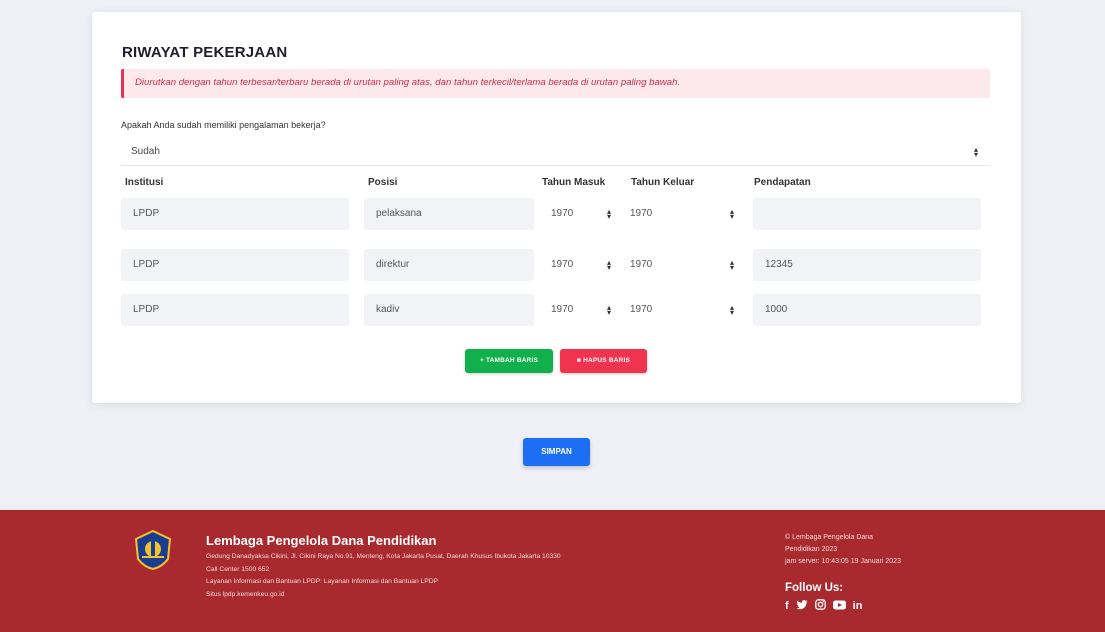 The image size is (1105, 632). I want to click on add-row-button: + TAMBAH BARIS, so click(509, 361).